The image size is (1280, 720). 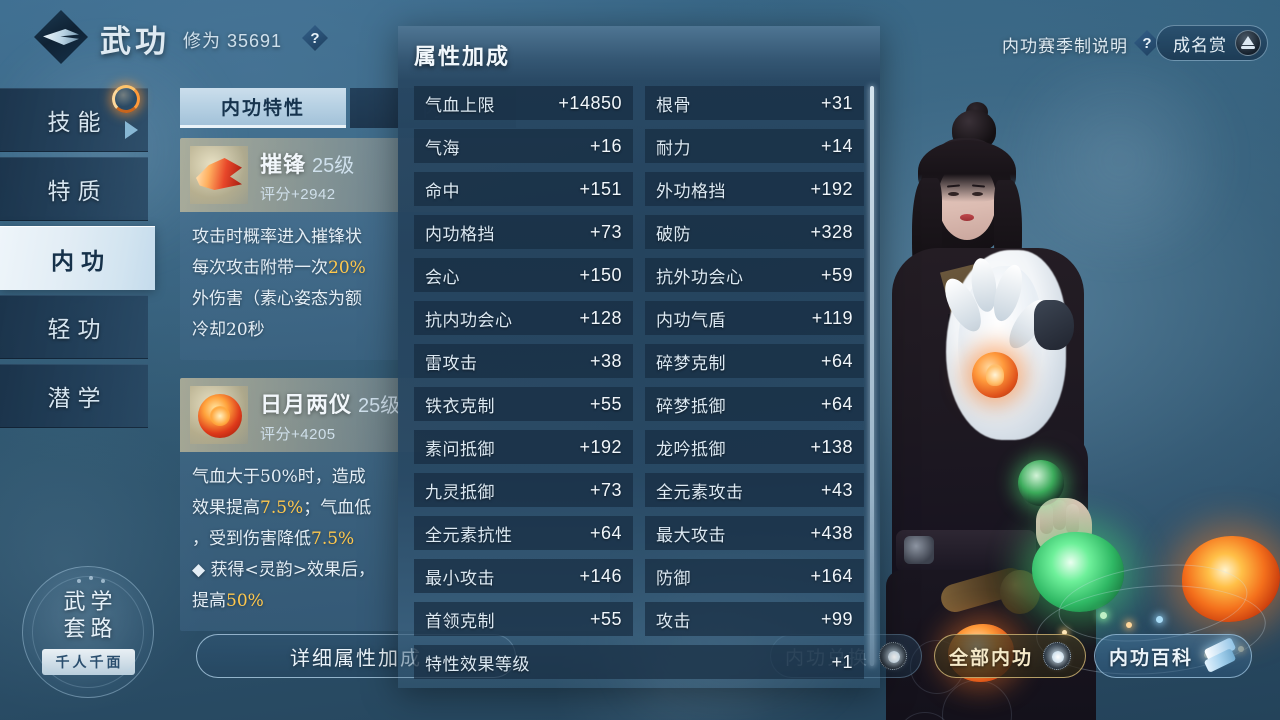 I want to click on modal-scrollbar, so click(x=872, y=376).